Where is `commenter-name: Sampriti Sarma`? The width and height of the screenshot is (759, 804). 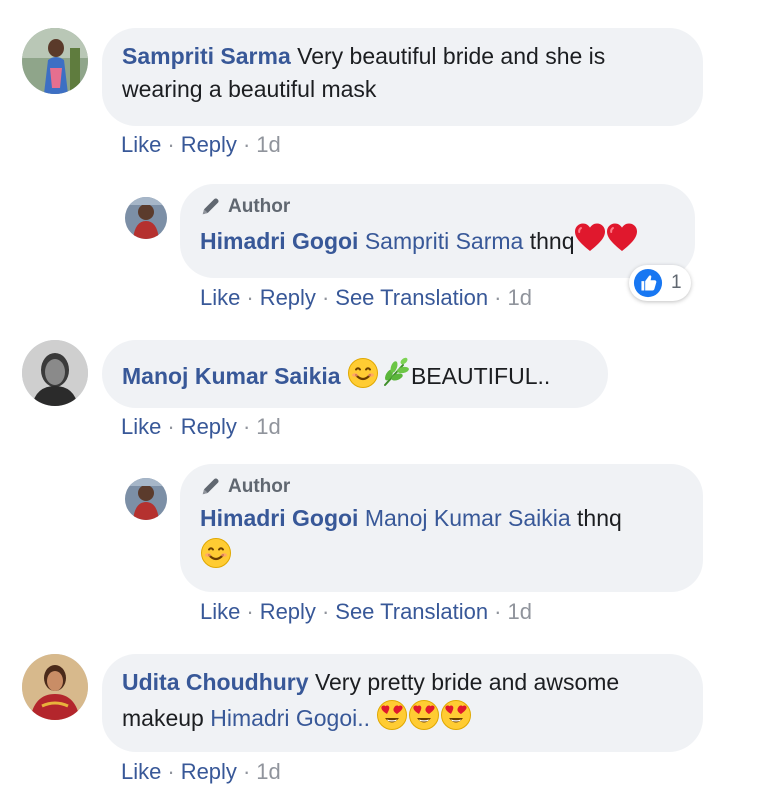 commenter-name: Sampriti Sarma is located at coordinates (206, 56).